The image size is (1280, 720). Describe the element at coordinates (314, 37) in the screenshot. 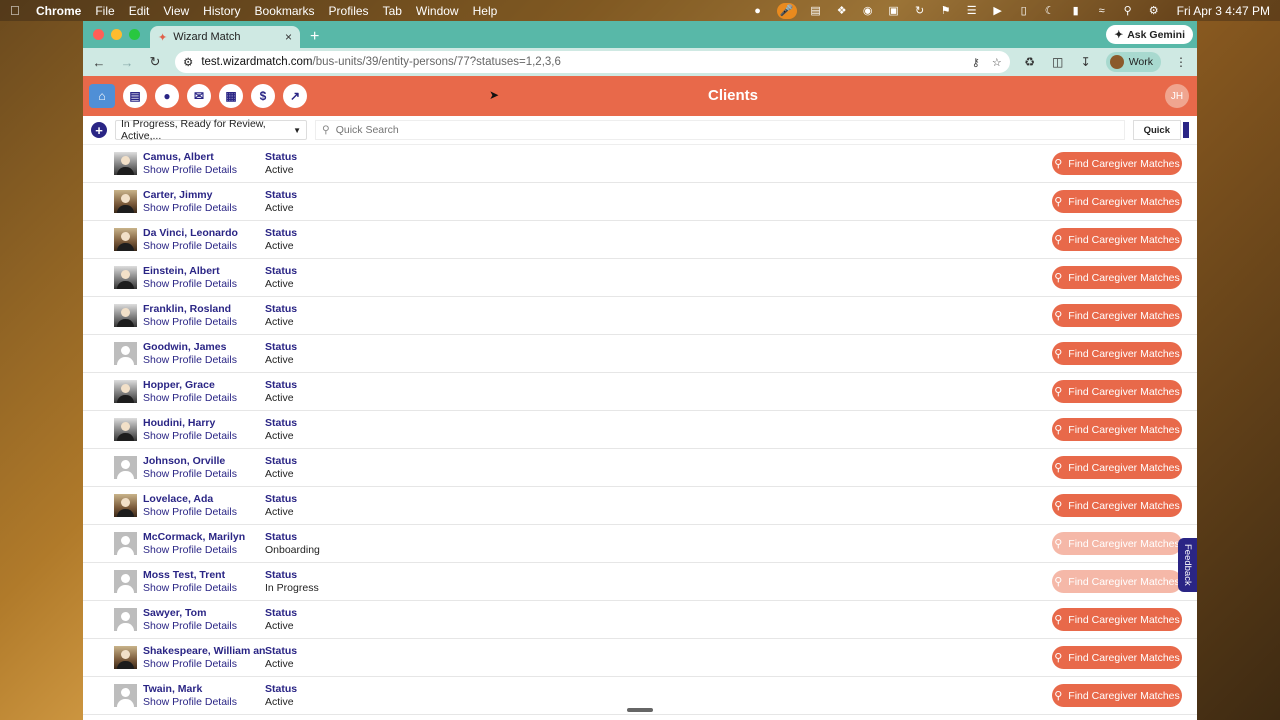

I see `new-tab-icon: +` at that location.